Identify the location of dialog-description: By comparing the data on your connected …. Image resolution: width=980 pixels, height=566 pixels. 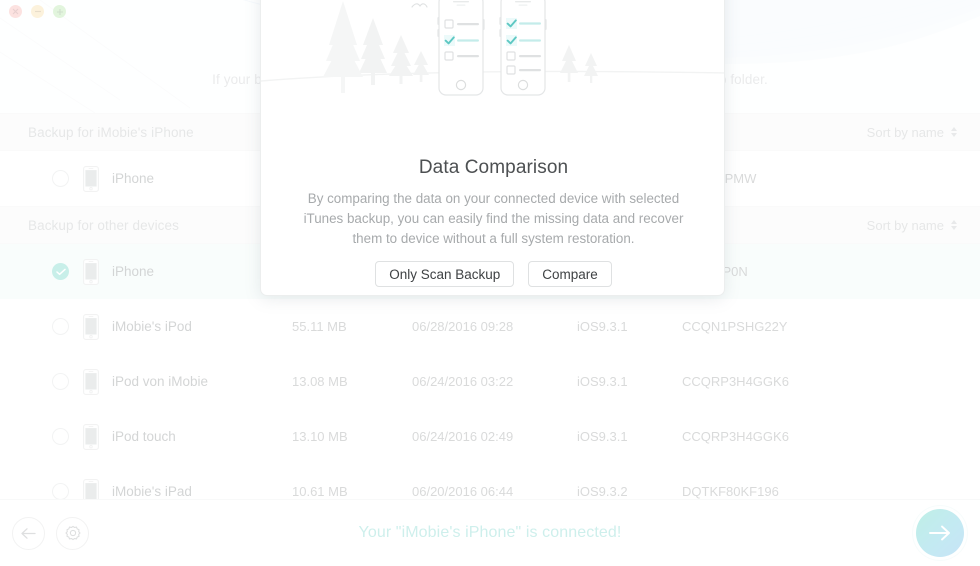
(493, 218).